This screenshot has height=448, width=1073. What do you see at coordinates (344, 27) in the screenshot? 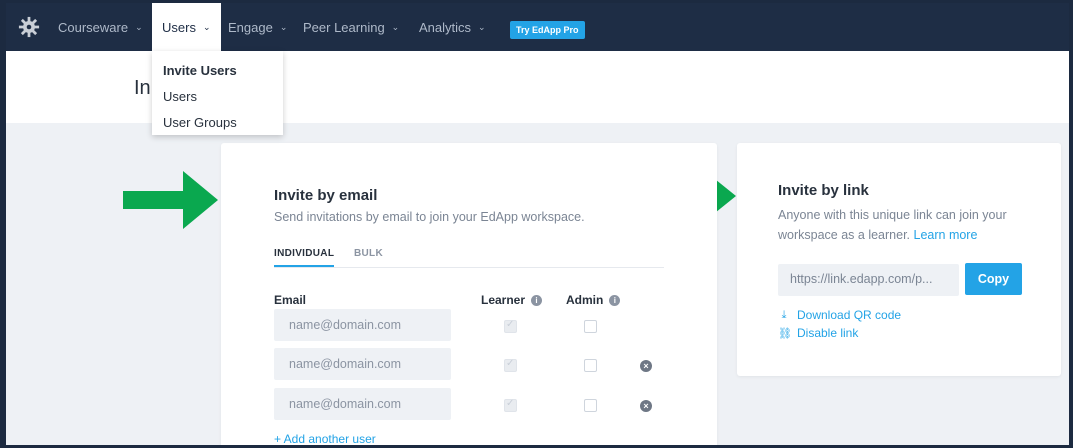
I see `nav-peer-learning-label: Peer Learning` at bounding box center [344, 27].